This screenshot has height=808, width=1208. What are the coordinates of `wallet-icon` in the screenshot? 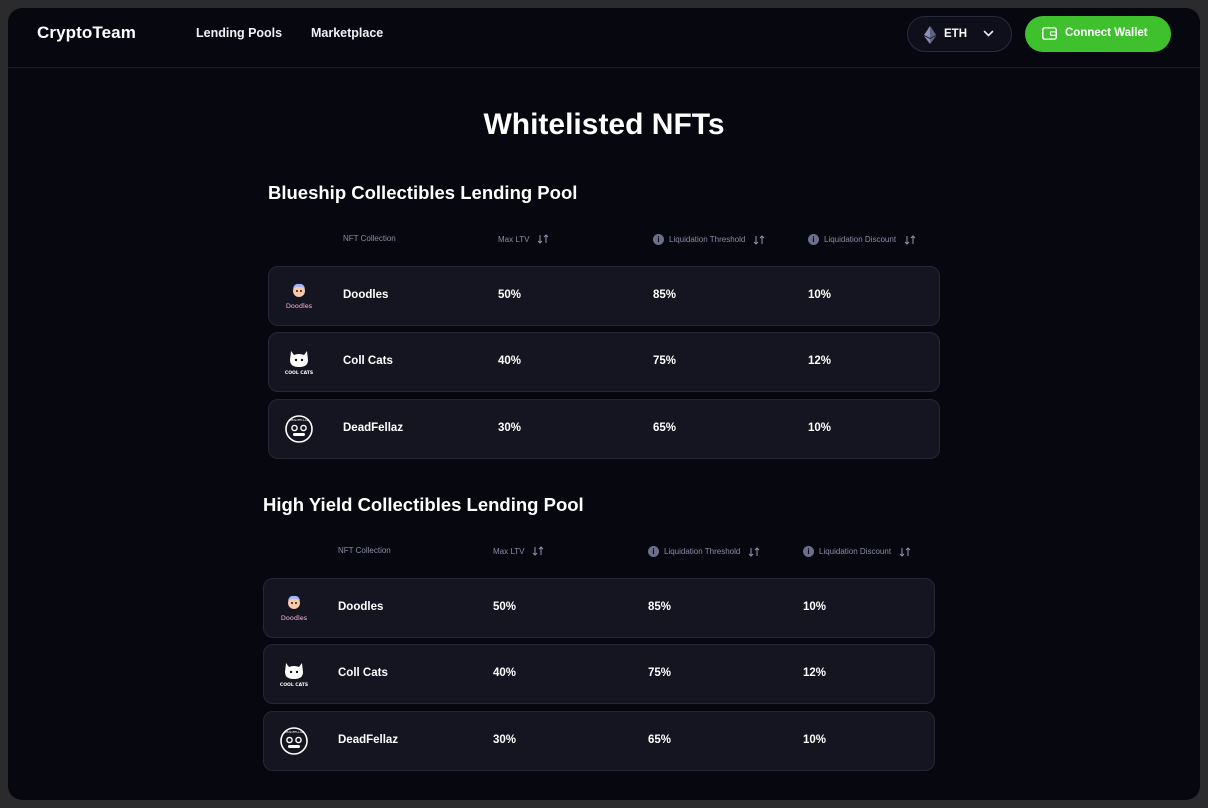 It's located at (1049, 33).